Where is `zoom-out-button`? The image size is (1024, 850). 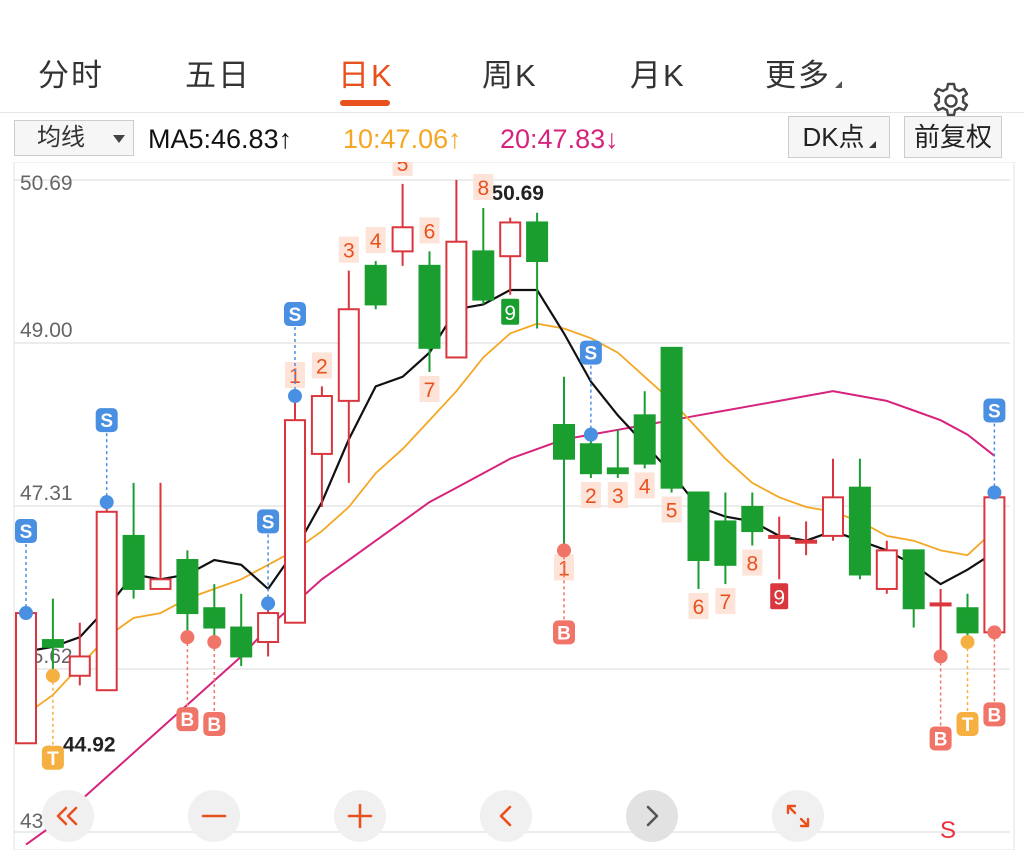
zoom-out-button is located at coordinates (214, 816).